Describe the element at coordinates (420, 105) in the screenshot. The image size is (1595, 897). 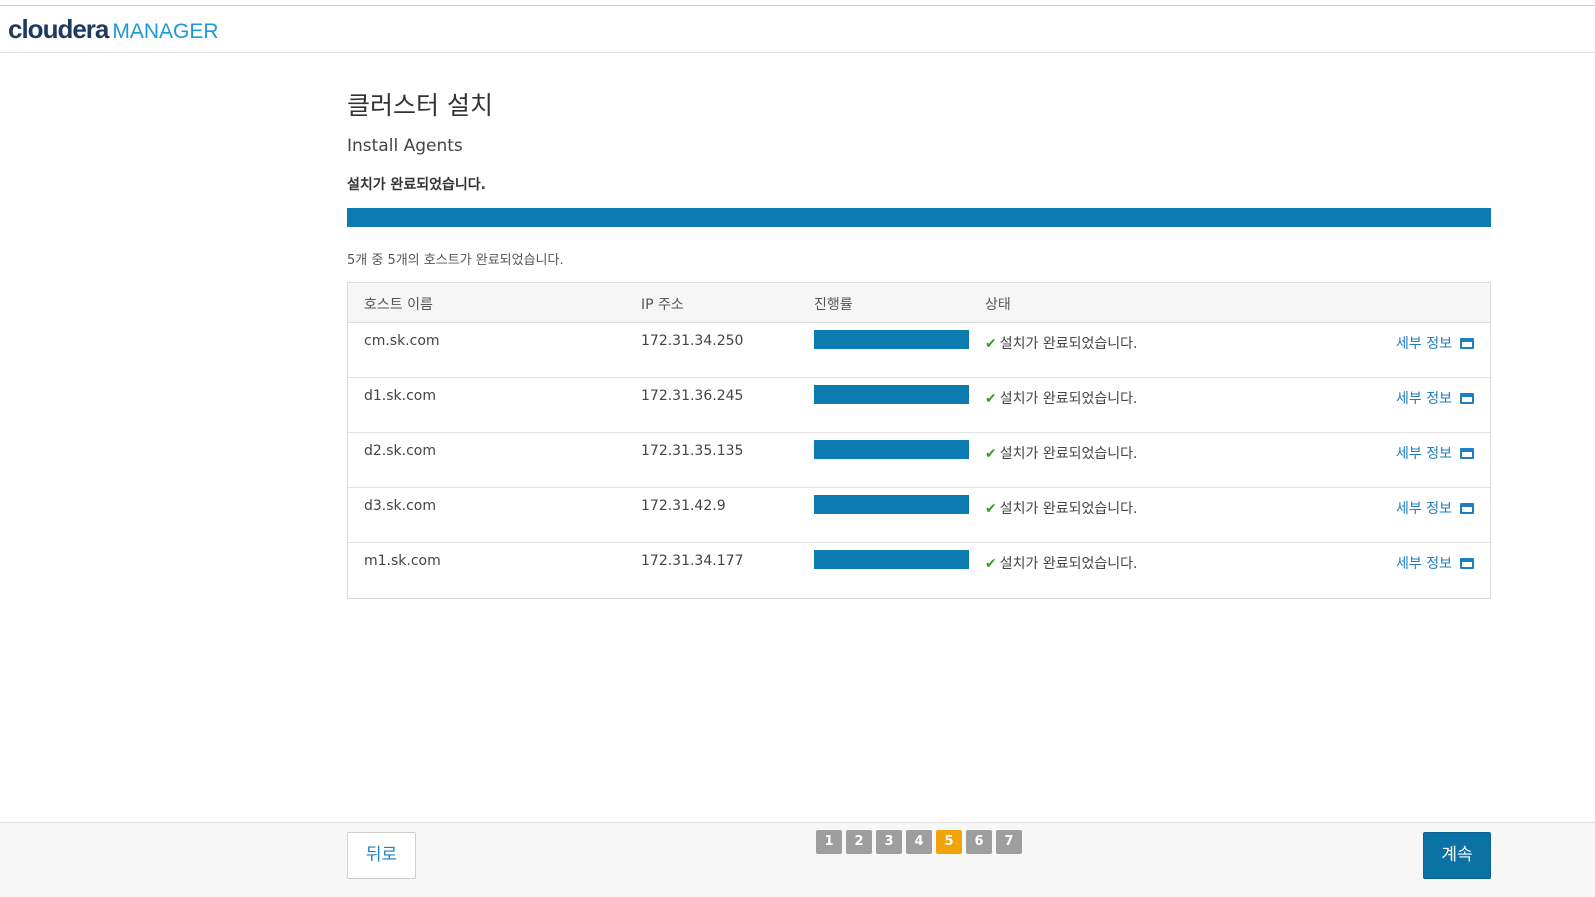
I see `page-title: 클러스터 설치` at that location.